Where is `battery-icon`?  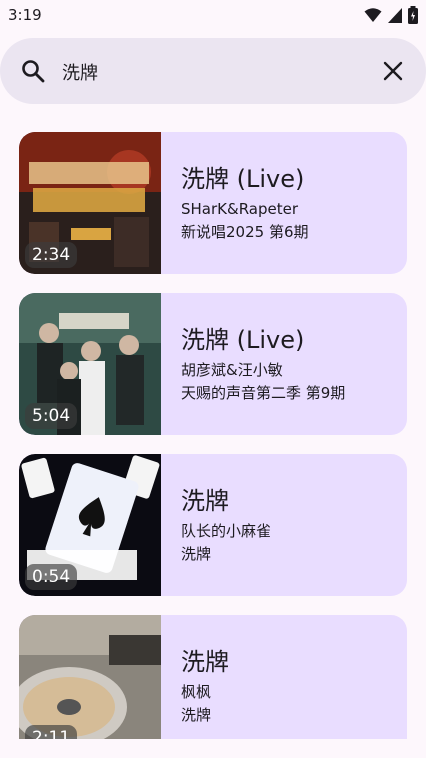 battery-icon is located at coordinates (413, 15).